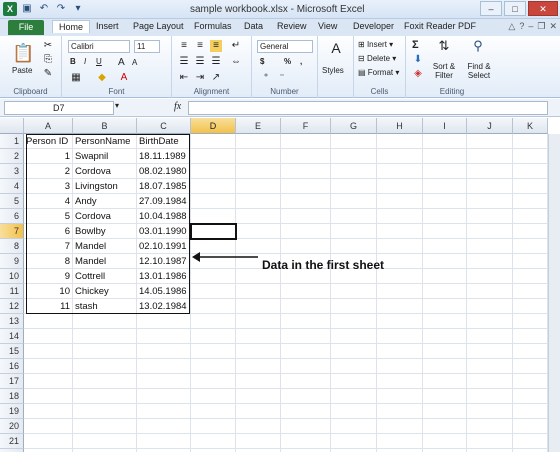 This screenshot has height=452, width=560. I want to click on column-header-f: F, so click(306, 126).